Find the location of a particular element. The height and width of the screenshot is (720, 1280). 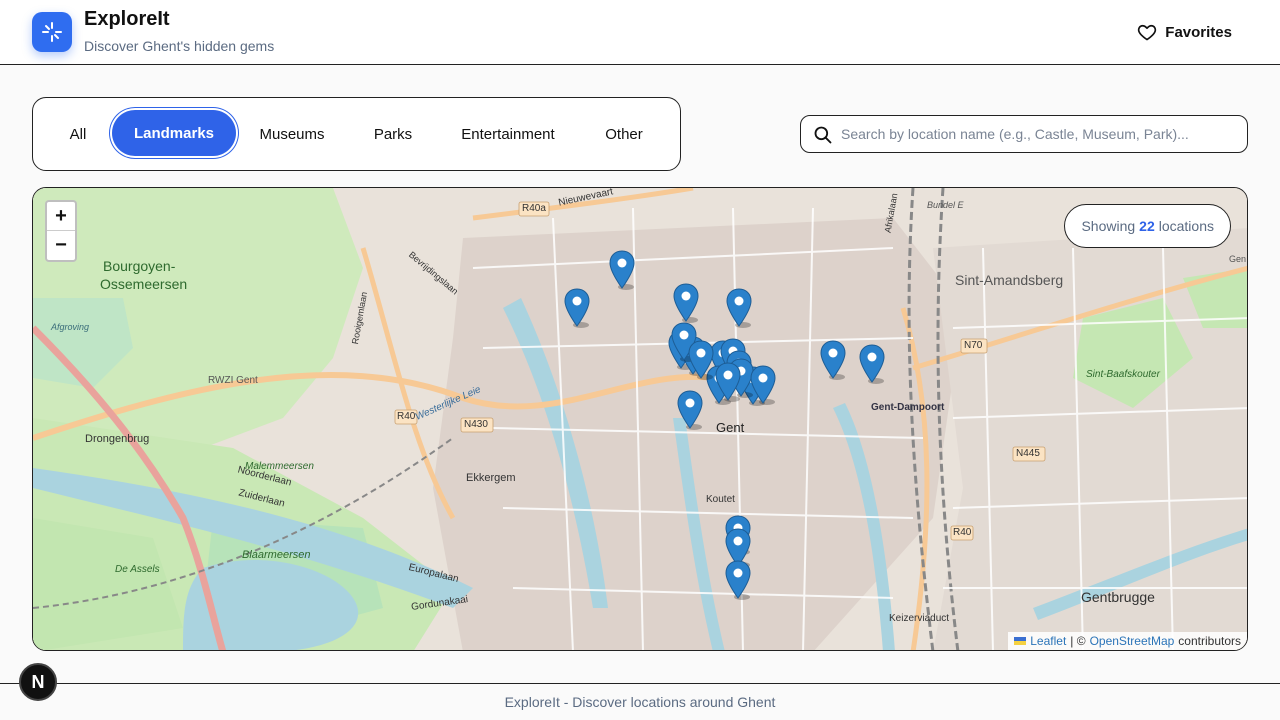

location-count-badge: Showing 22 locations is located at coordinates (1147, 226).